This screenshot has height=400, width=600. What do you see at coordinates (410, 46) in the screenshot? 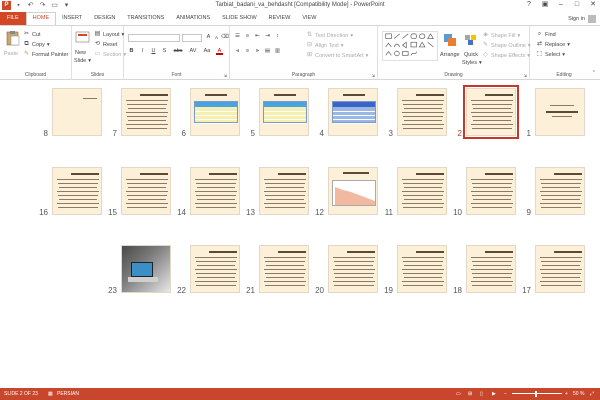
I see `shapes-gallery` at bounding box center [410, 46].